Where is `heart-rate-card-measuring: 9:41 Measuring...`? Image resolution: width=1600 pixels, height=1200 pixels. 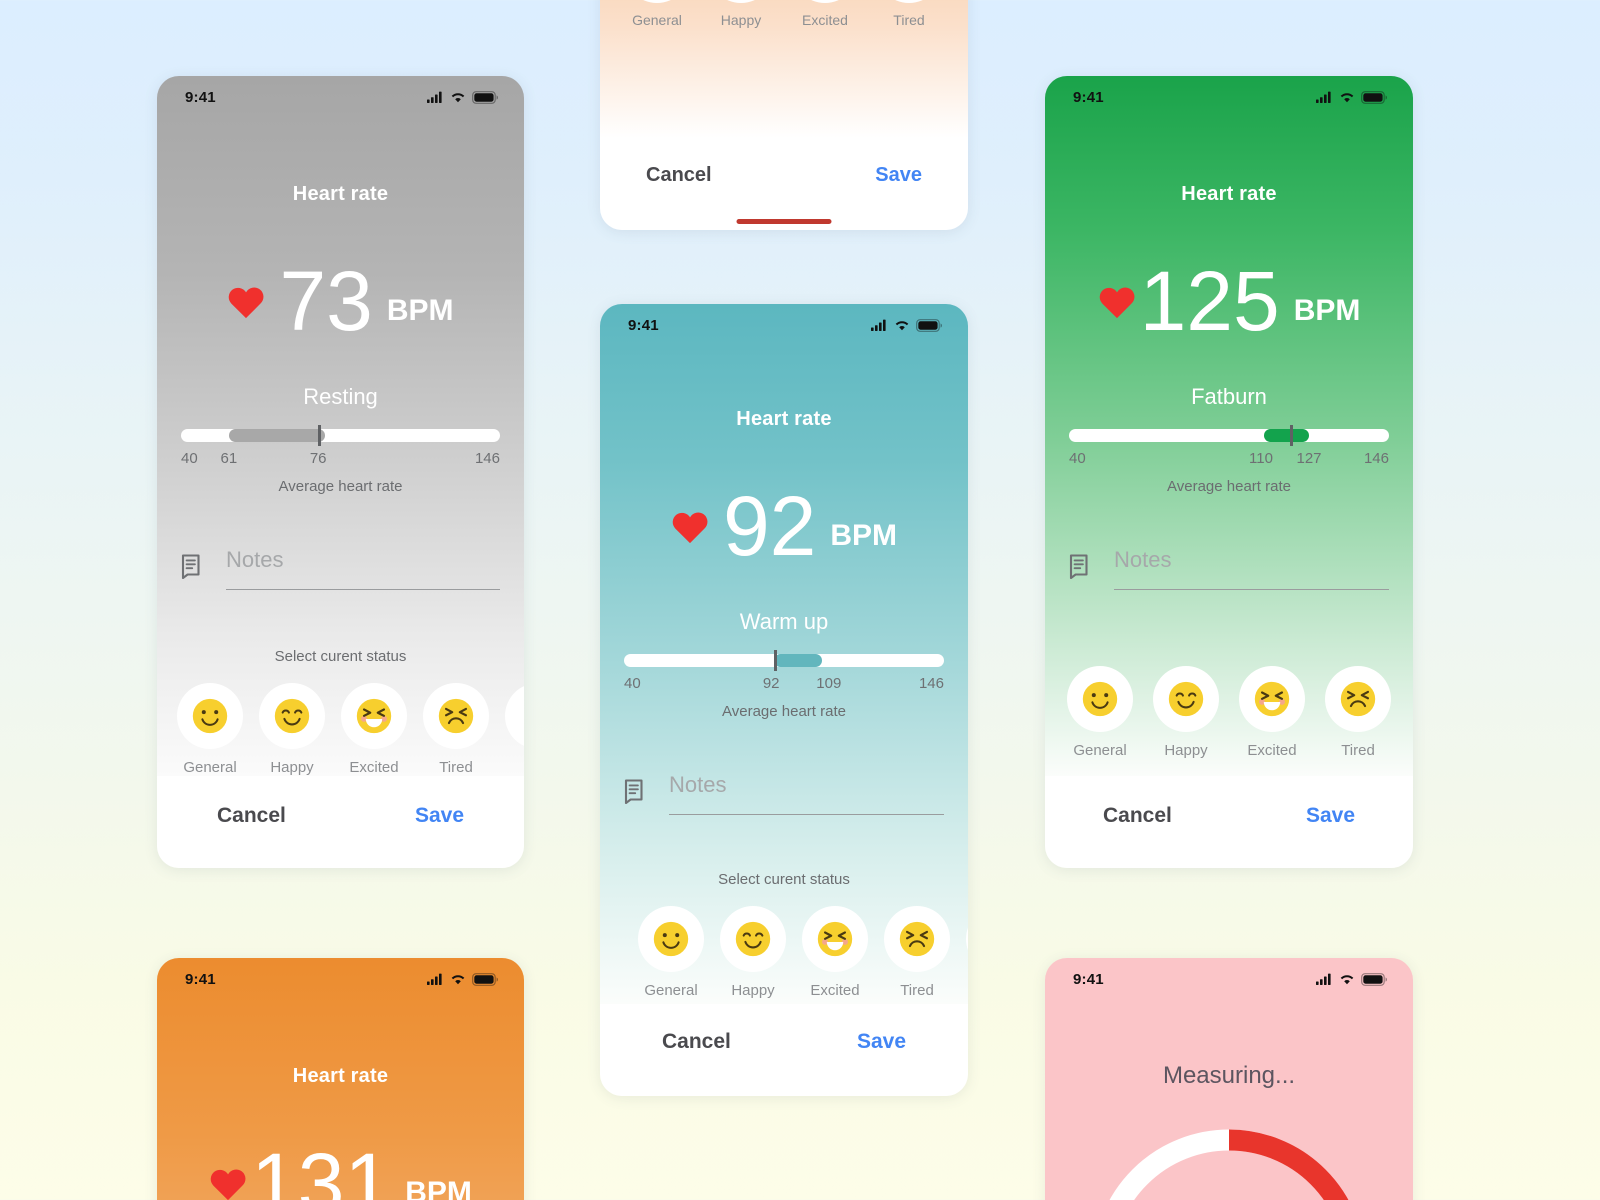 heart-rate-card-measuring: 9:41 Measuring... is located at coordinates (1229, 1079).